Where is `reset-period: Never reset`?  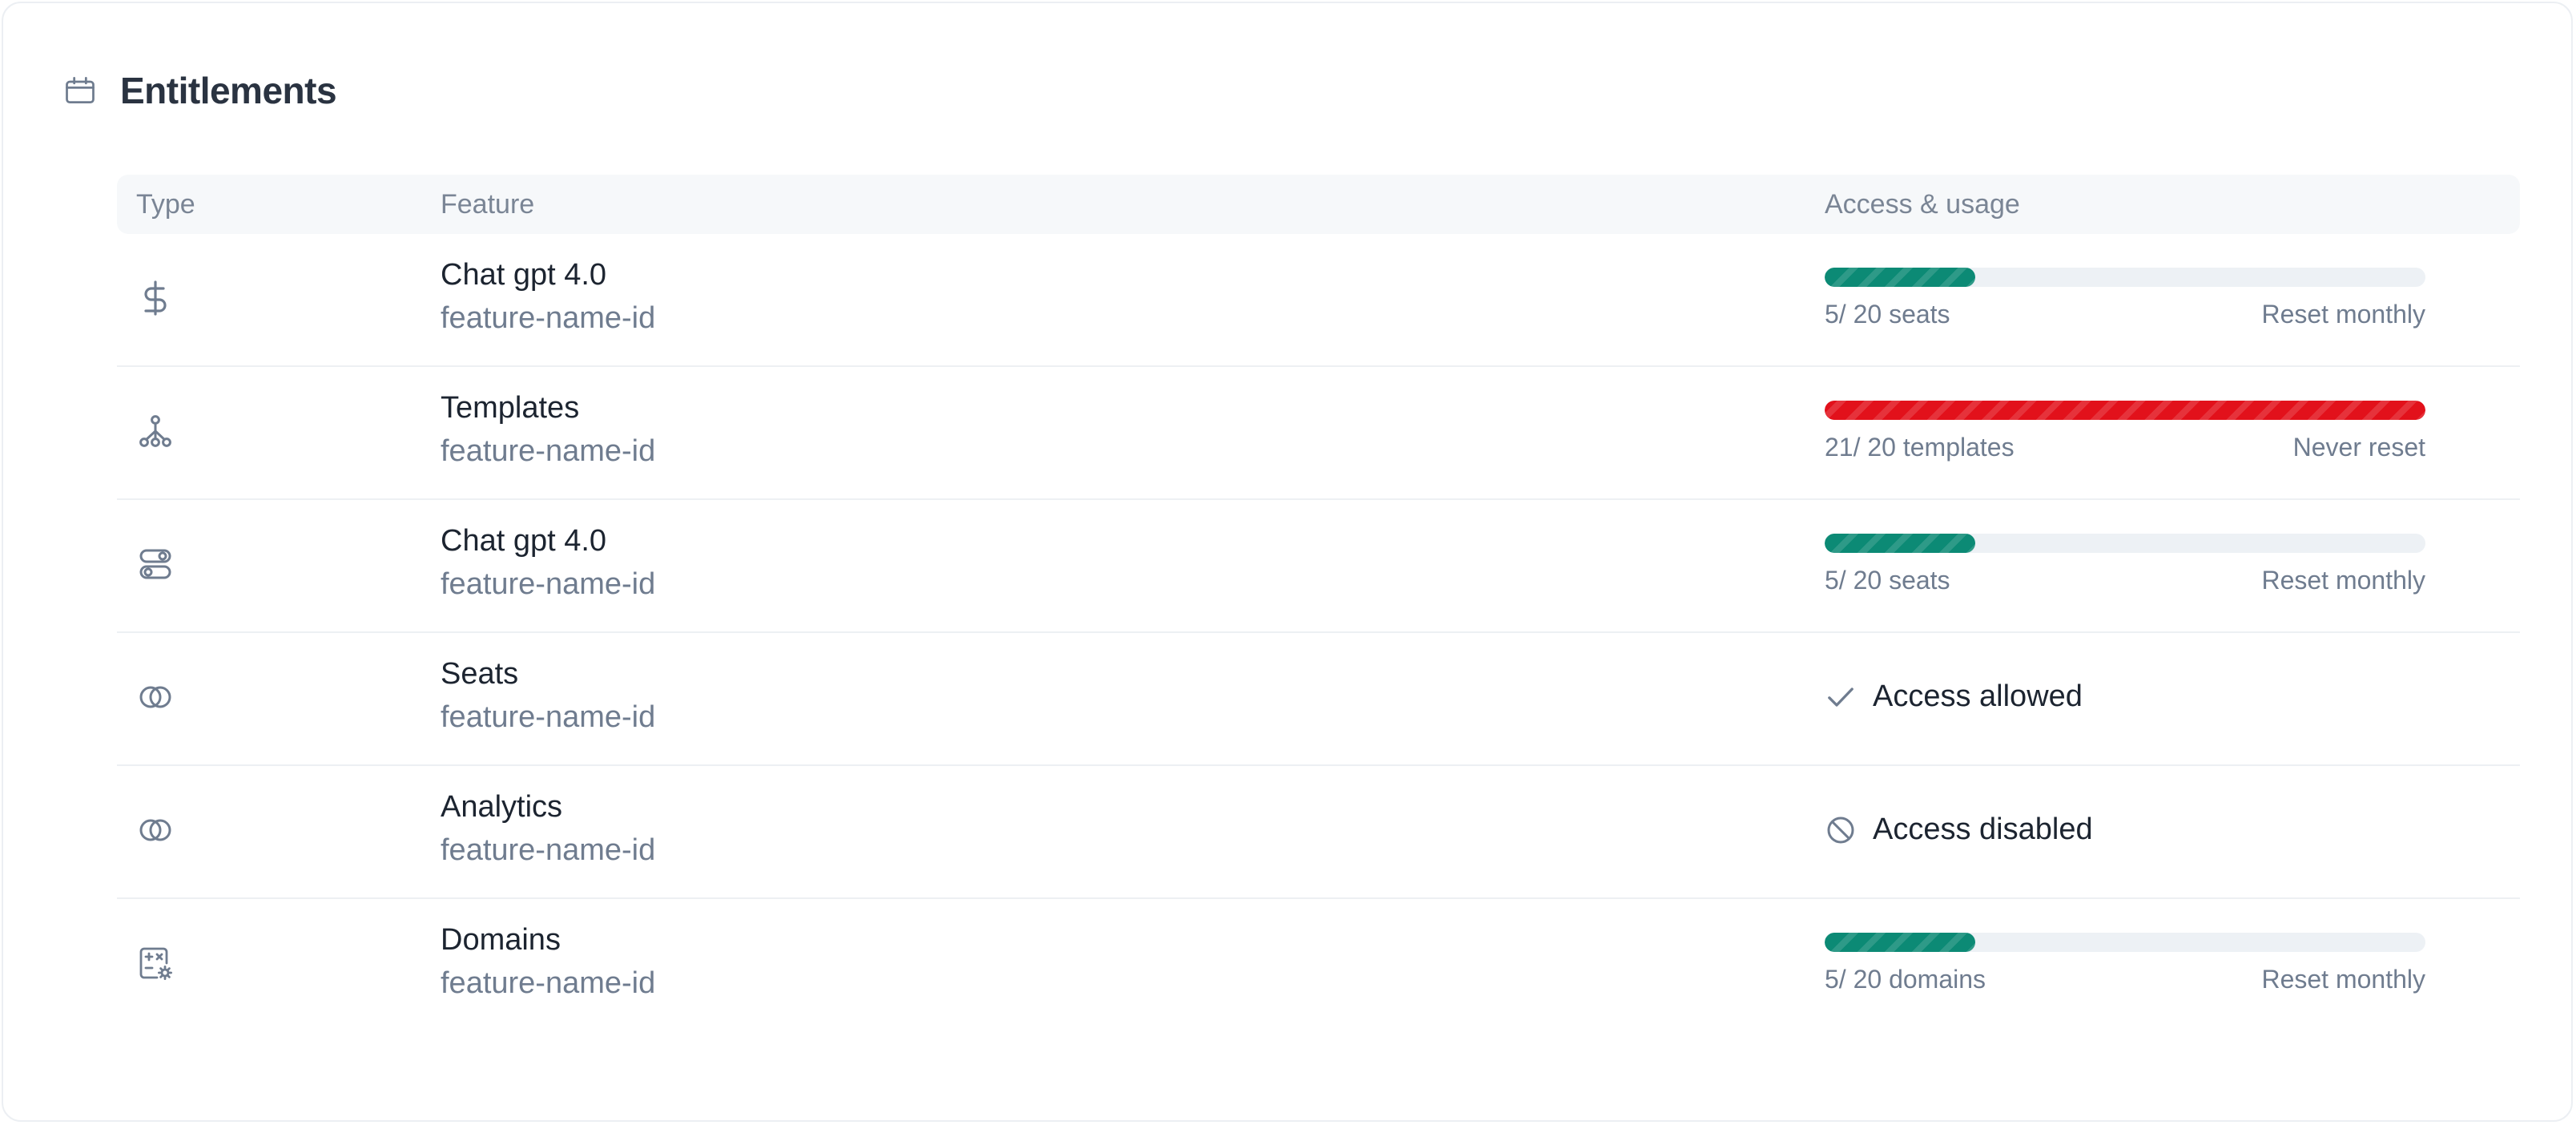 reset-period: Never reset is located at coordinates (2359, 448).